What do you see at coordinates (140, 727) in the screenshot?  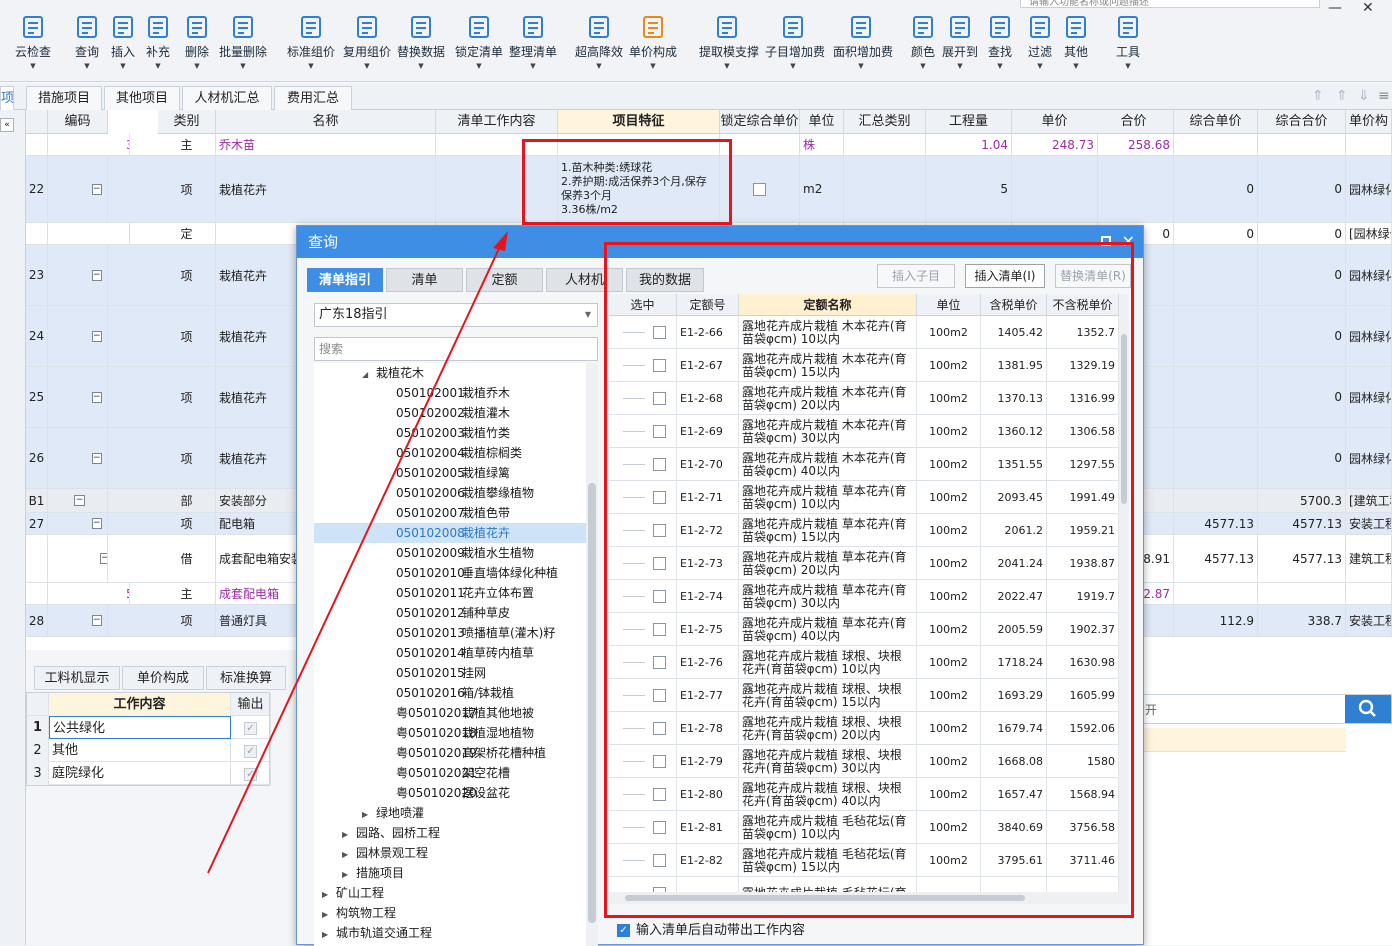 I see `work-row-content: 公共绿化` at bounding box center [140, 727].